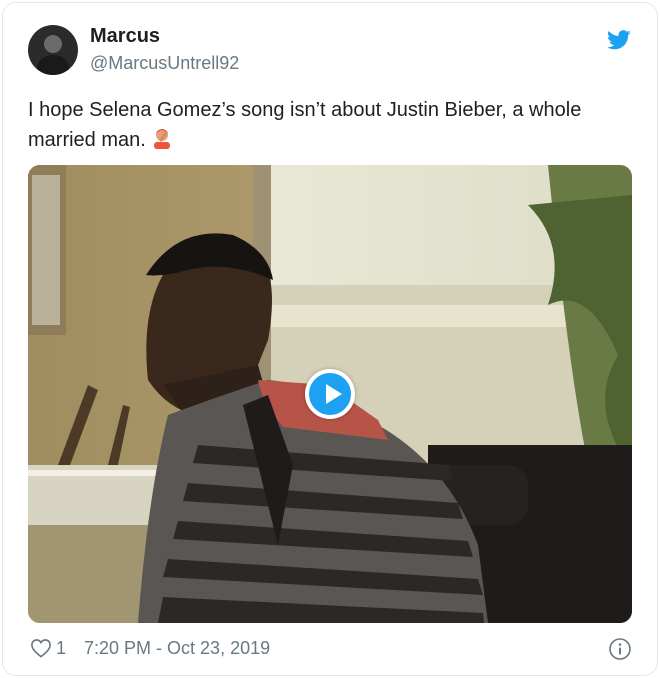 The width and height of the screenshot is (660, 678). I want to click on play-button, so click(330, 394).